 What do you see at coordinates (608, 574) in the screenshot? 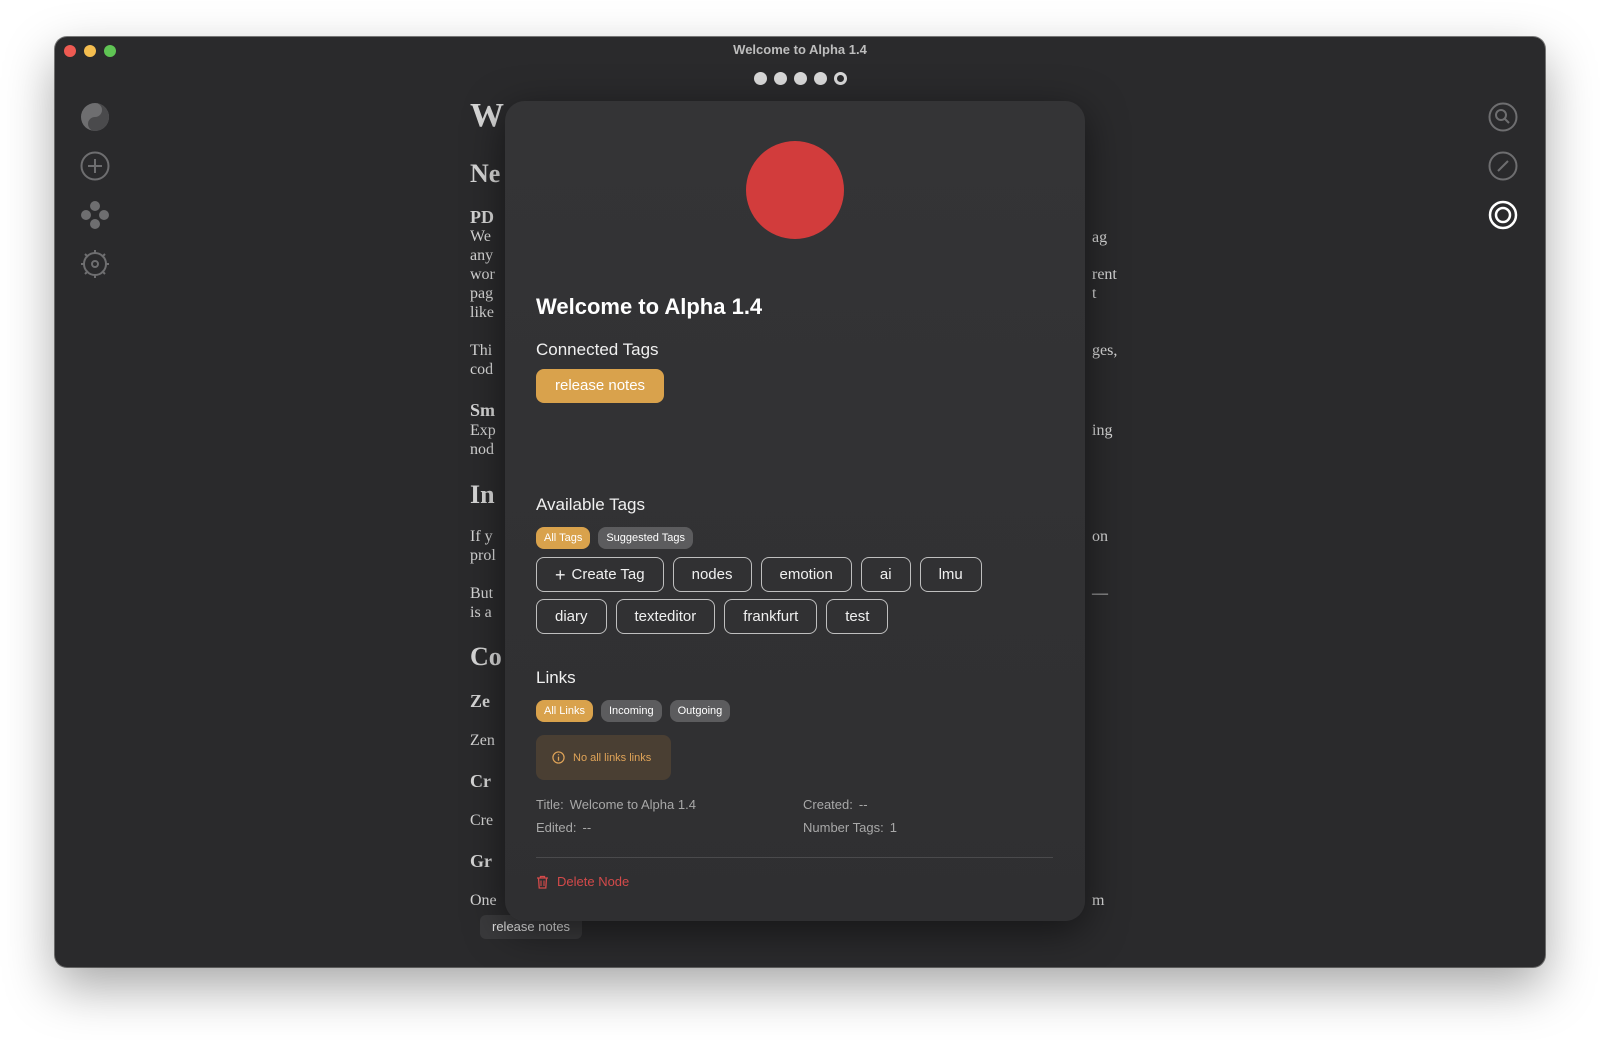
I see `create-tag-label: Create Tag` at bounding box center [608, 574].